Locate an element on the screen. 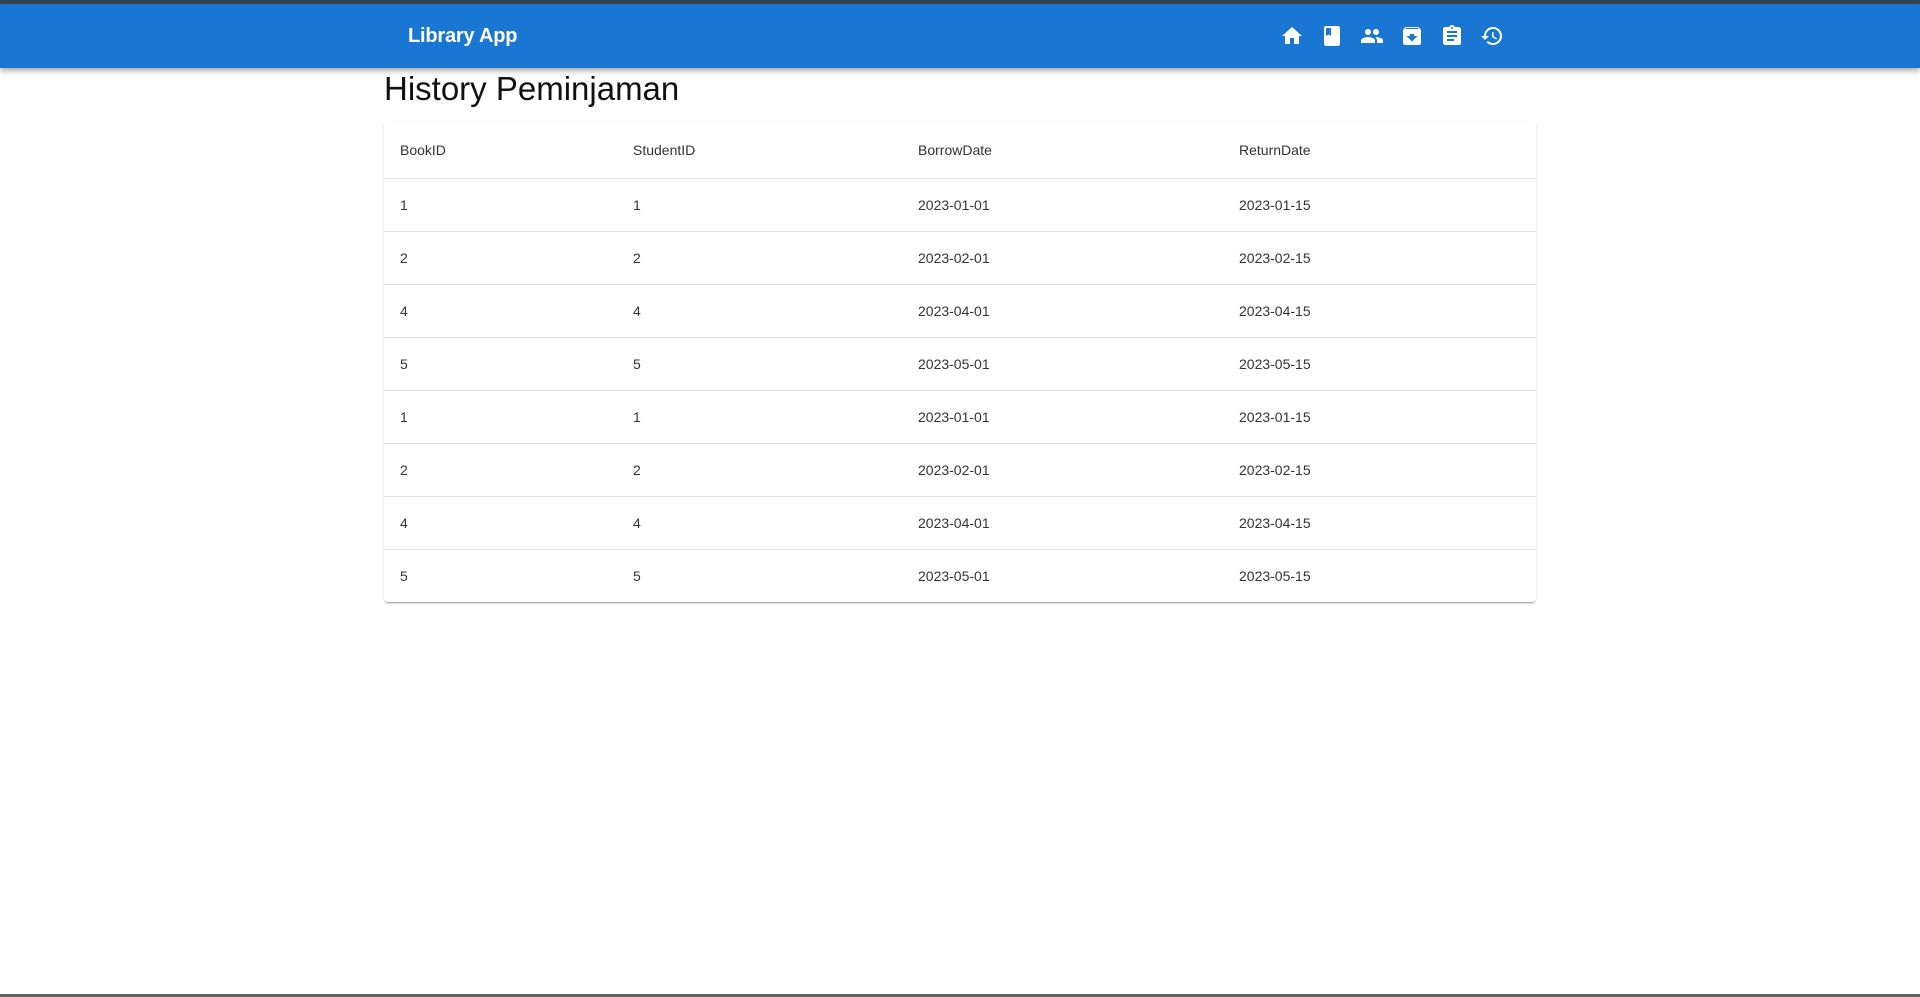 The height and width of the screenshot is (997, 1920). column-header-bookid: BookID is located at coordinates (500, 150).